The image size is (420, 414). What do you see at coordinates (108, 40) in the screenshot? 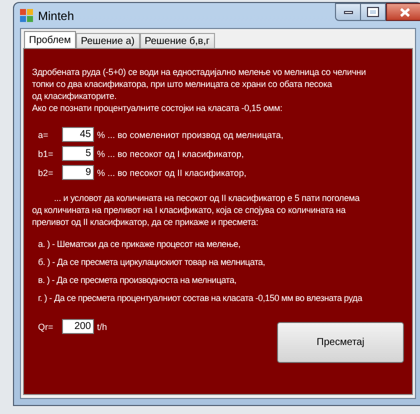
I see `tab: Решение а)` at bounding box center [108, 40].